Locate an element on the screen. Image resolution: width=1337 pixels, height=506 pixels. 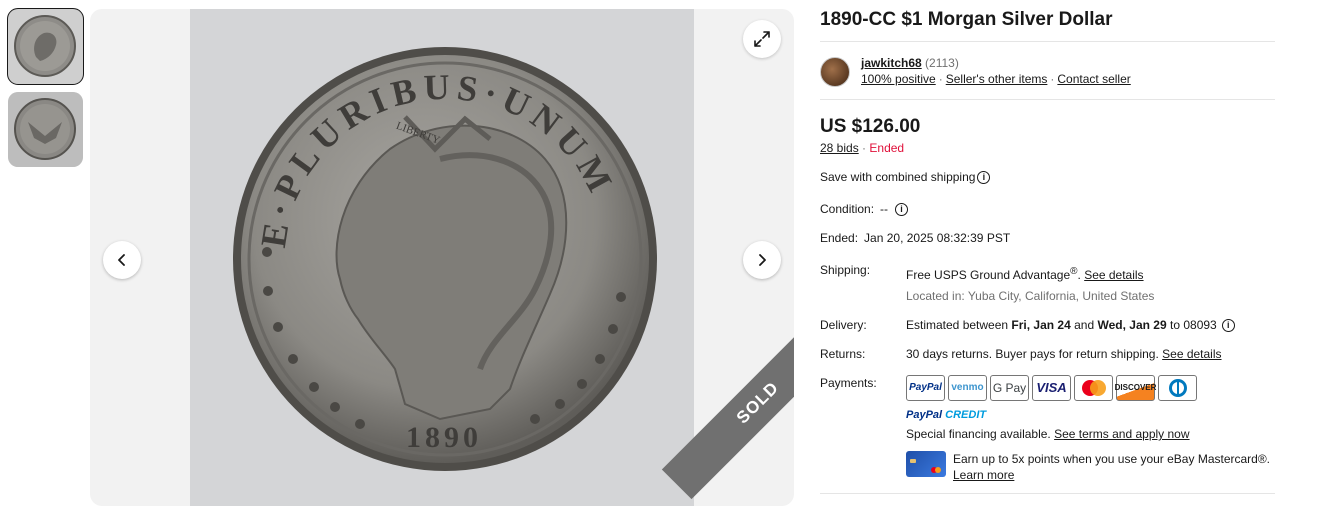
previous-image-button is located at coordinates (122, 260).